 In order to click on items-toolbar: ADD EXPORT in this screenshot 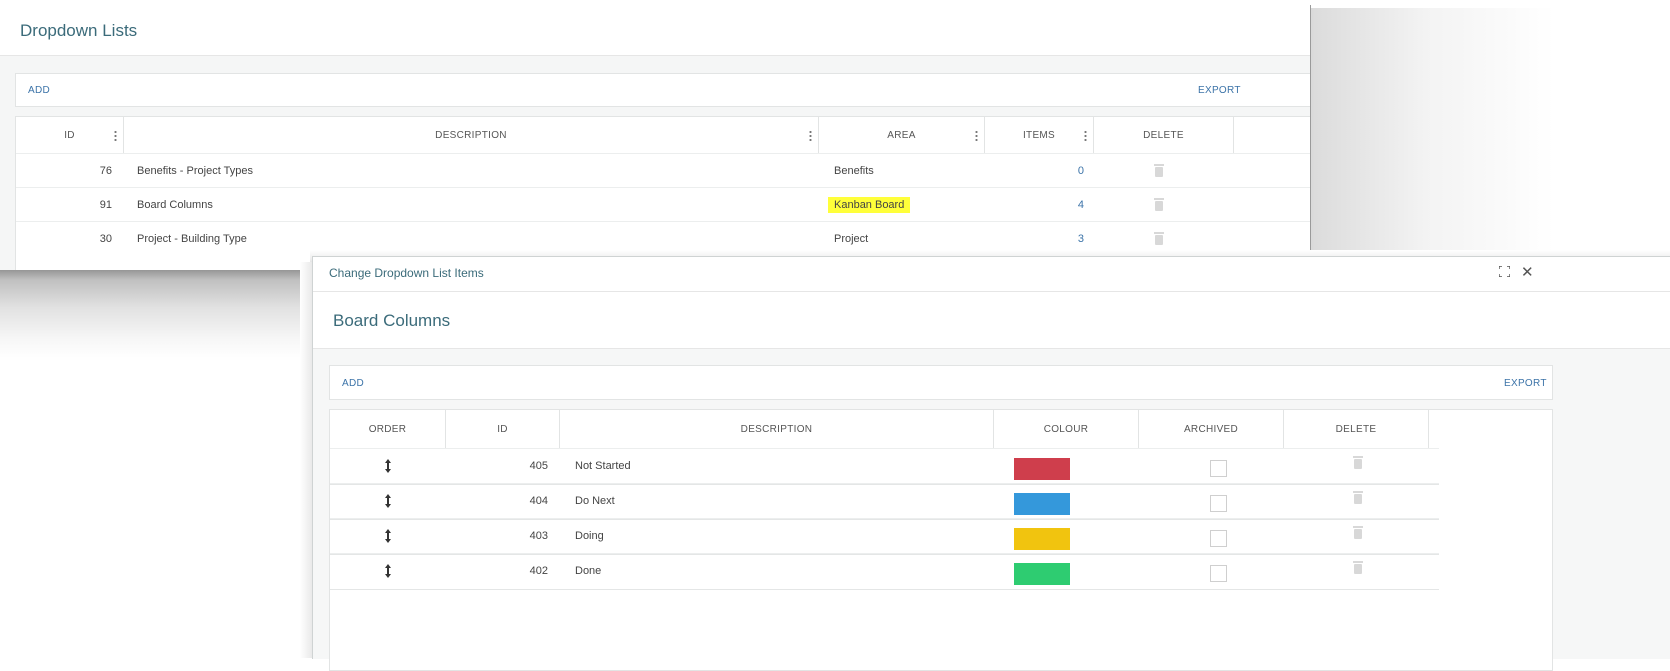, I will do `click(941, 382)`.